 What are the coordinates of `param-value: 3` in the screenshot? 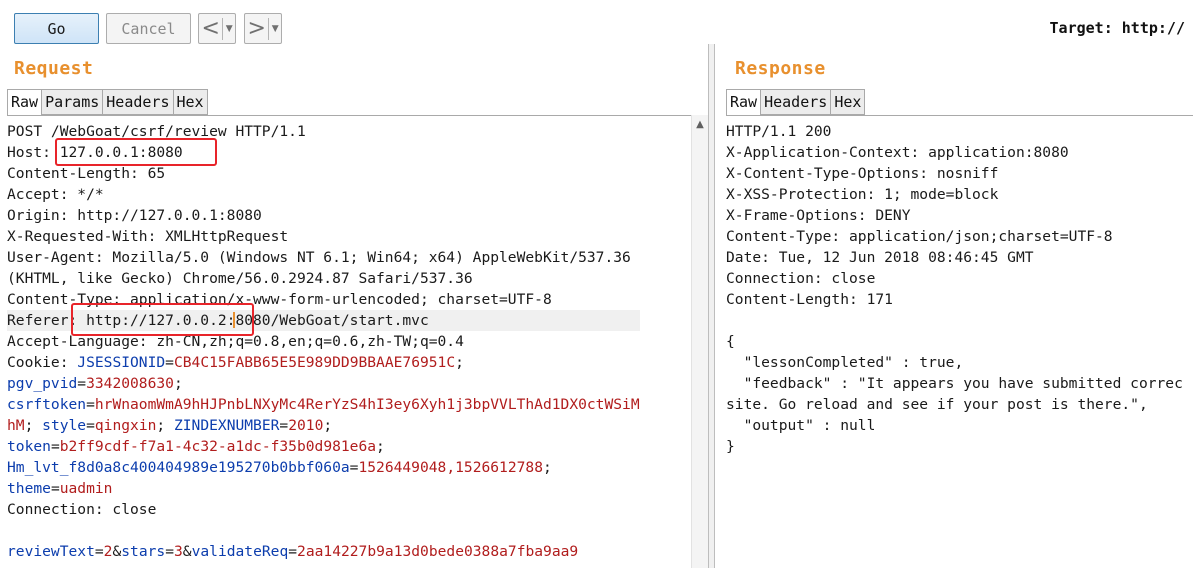 It's located at (178, 551).